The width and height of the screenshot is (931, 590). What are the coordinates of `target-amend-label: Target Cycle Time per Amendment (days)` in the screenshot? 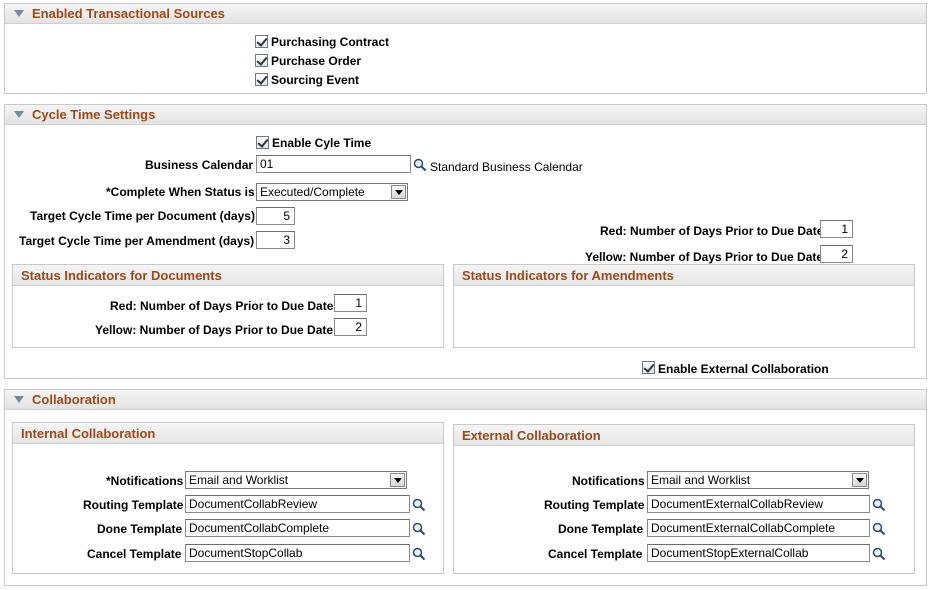 It's located at (137, 241).